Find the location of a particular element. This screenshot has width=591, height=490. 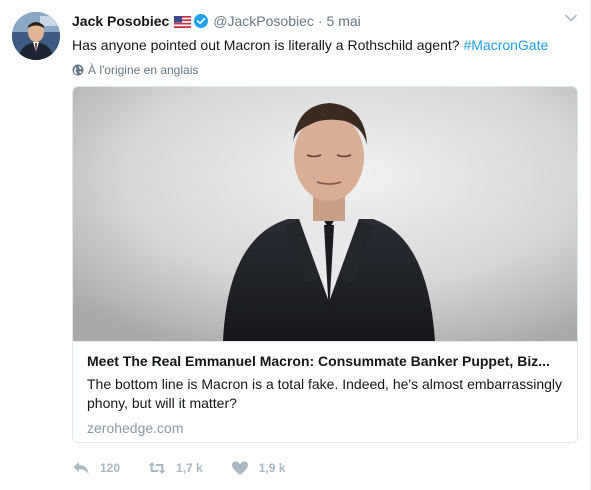

translation-note: À l'origine en anglais is located at coordinates (135, 70).